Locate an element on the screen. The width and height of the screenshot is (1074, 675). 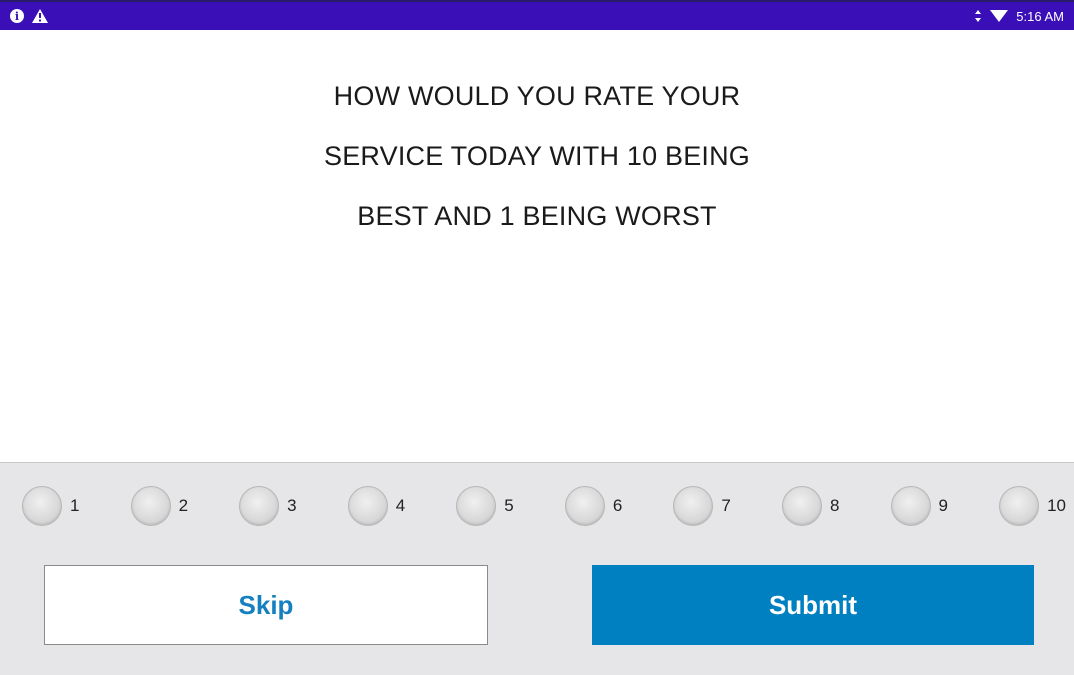
rating-option-1: 1 is located at coordinates (50, 506).